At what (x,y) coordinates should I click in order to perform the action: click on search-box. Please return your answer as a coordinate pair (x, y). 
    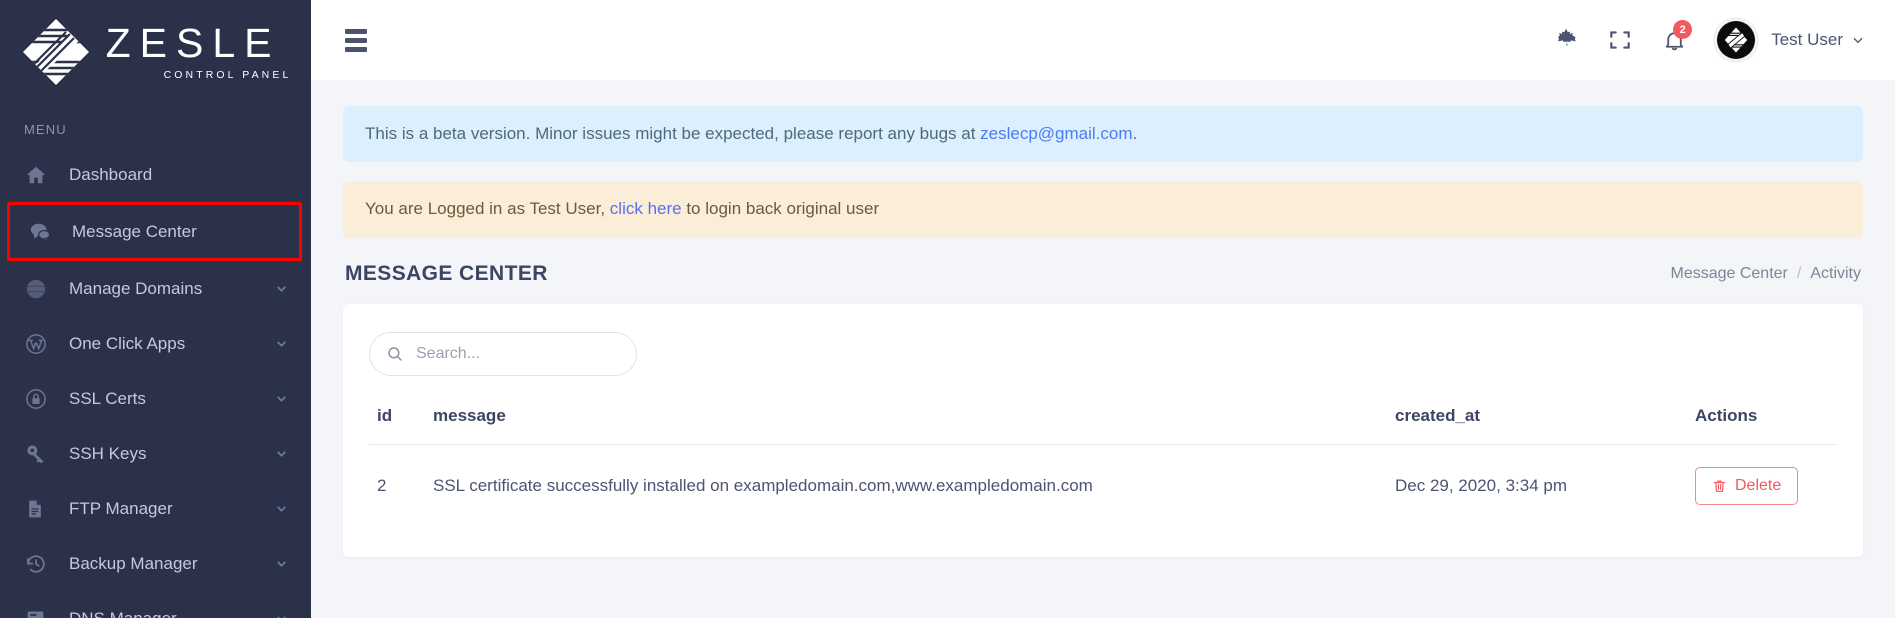
    Looking at the image, I should click on (503, 353).